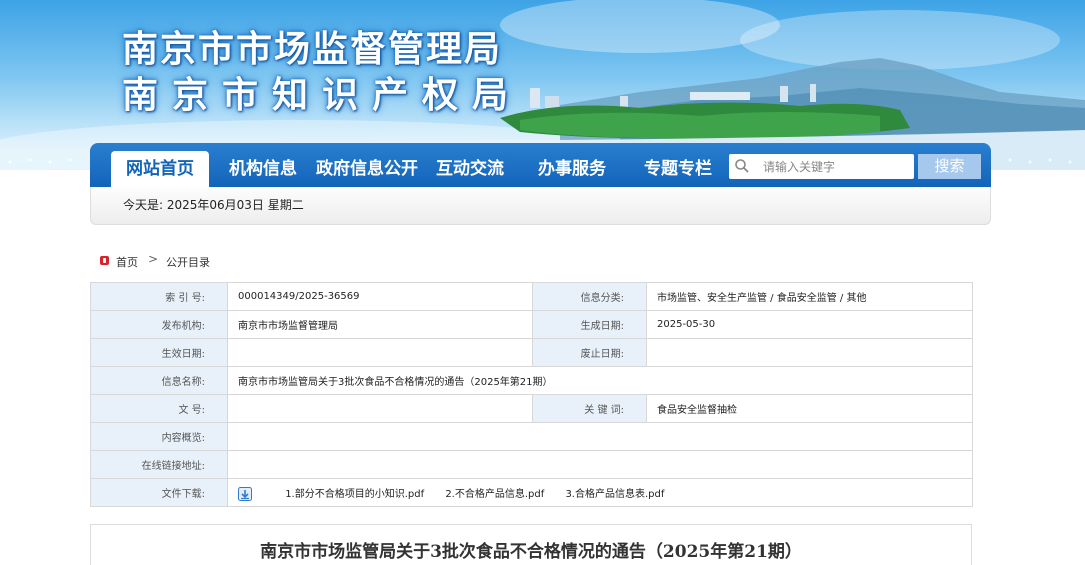 The height and width of the screenshot is (565, 1085). What do you see at coordinates (159, 464) in the screenshot?
I see `online-link-label: 在线链接地址:` at bounding box center [159, 464].